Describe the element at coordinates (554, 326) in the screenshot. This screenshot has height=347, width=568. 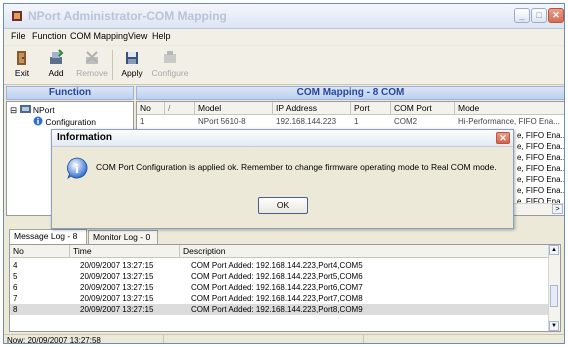
I see `scroll-down-icon: ▼` at that location.